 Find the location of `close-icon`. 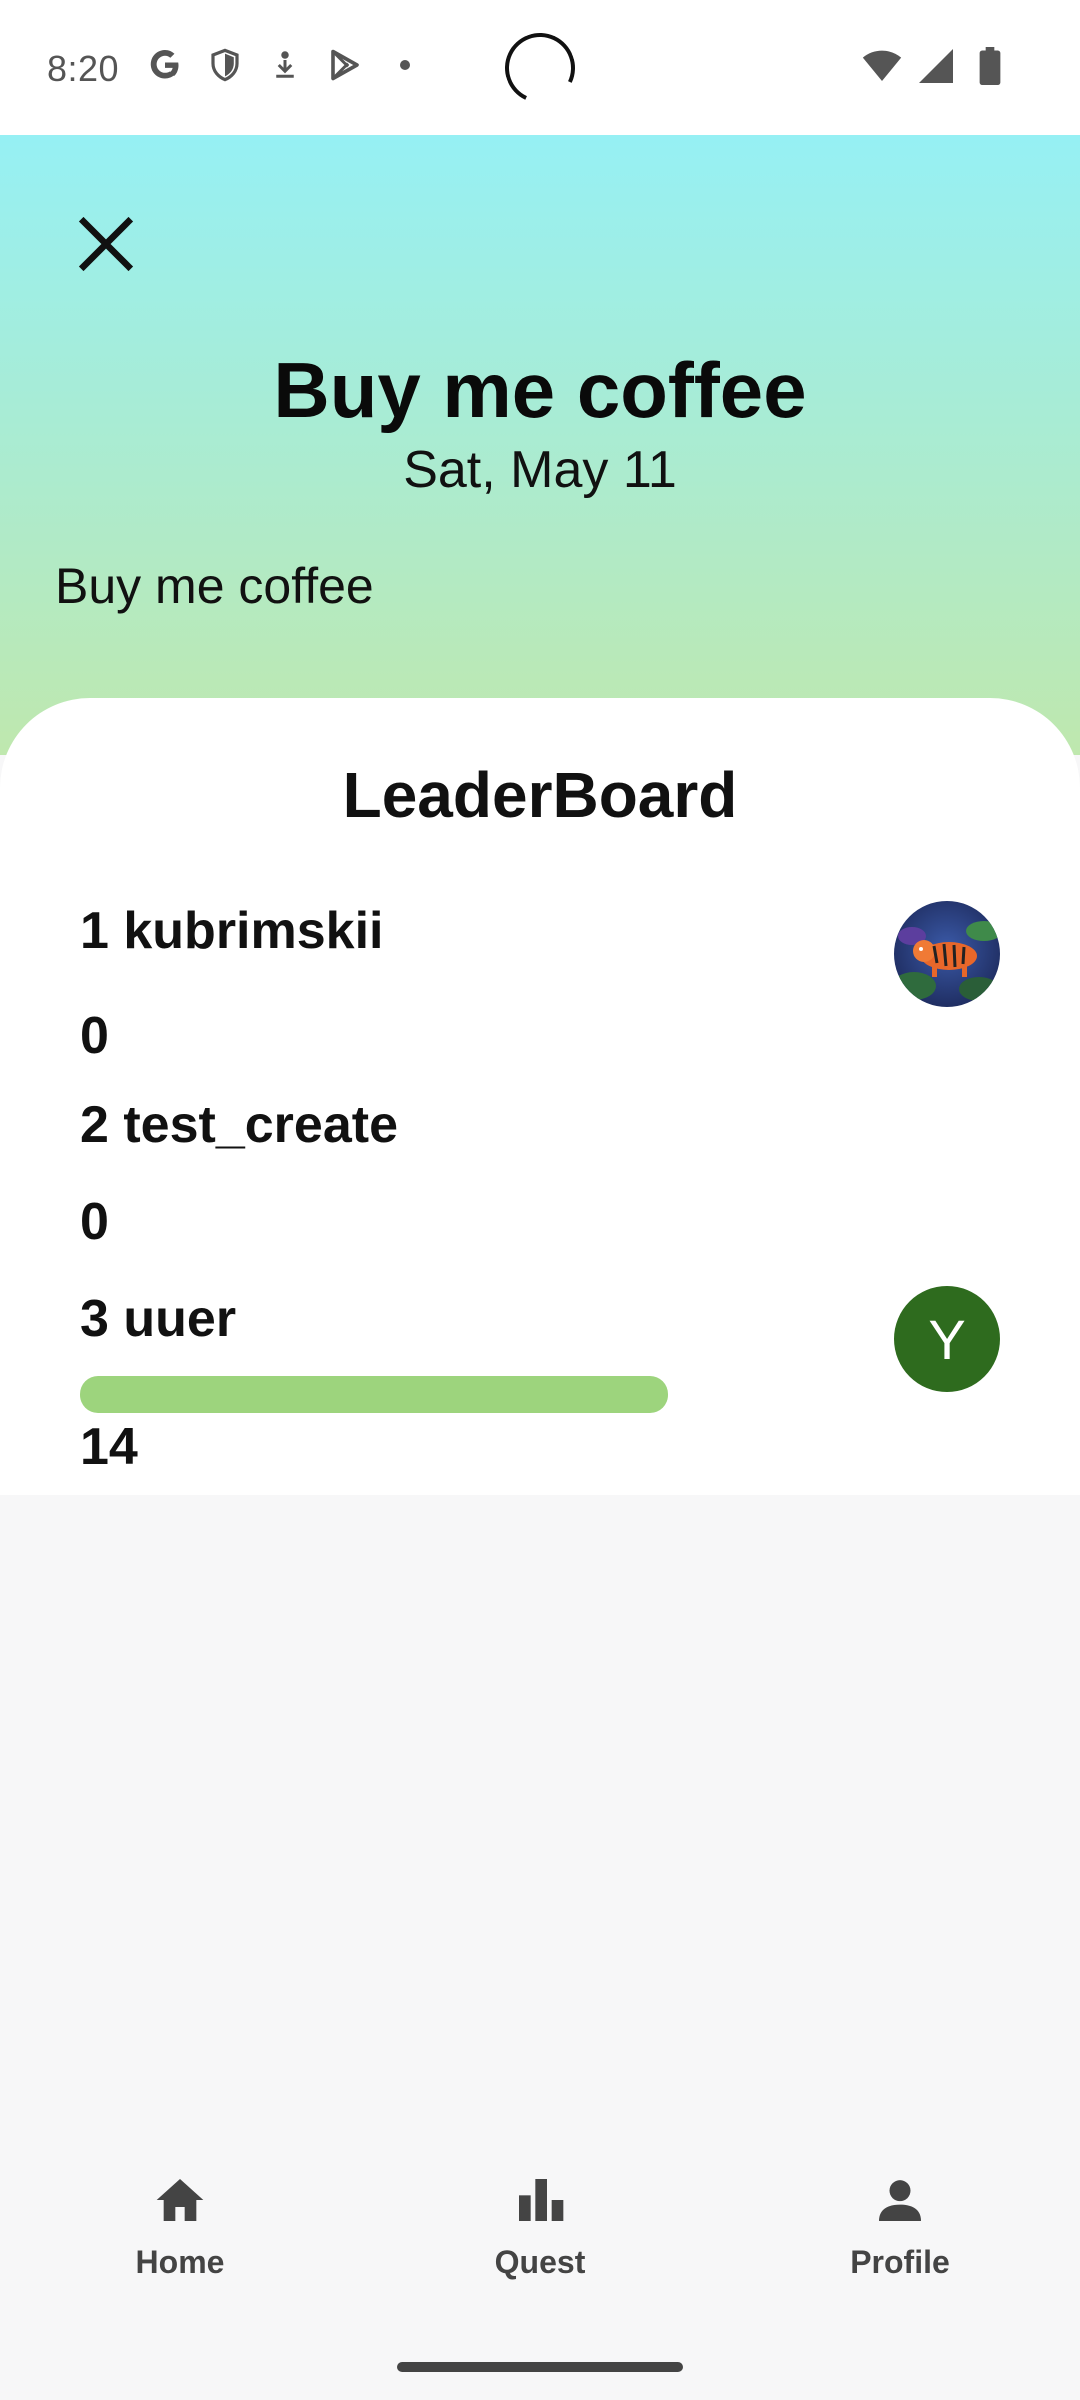

close-icon is located at coordinates (106, 244).